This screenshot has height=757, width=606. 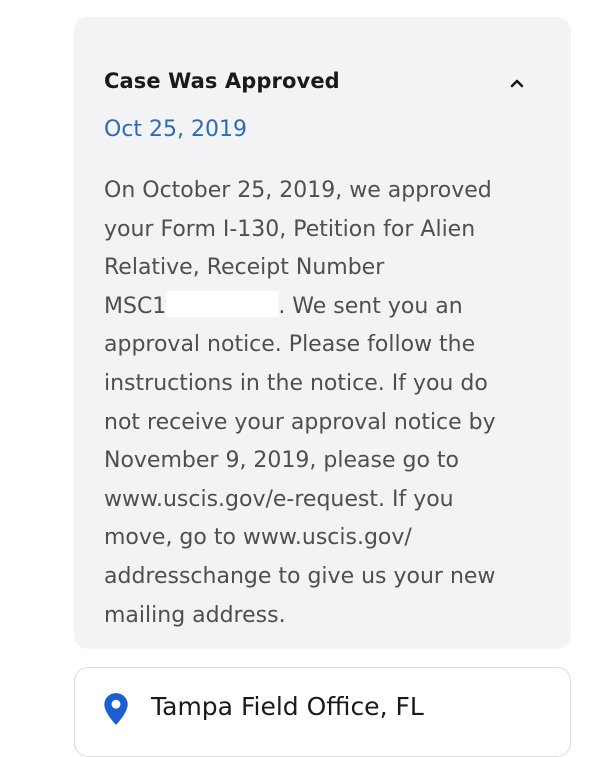 I want to click on case-description-line: move, go to www.uscis.gov/, so click(x=258, y=538).